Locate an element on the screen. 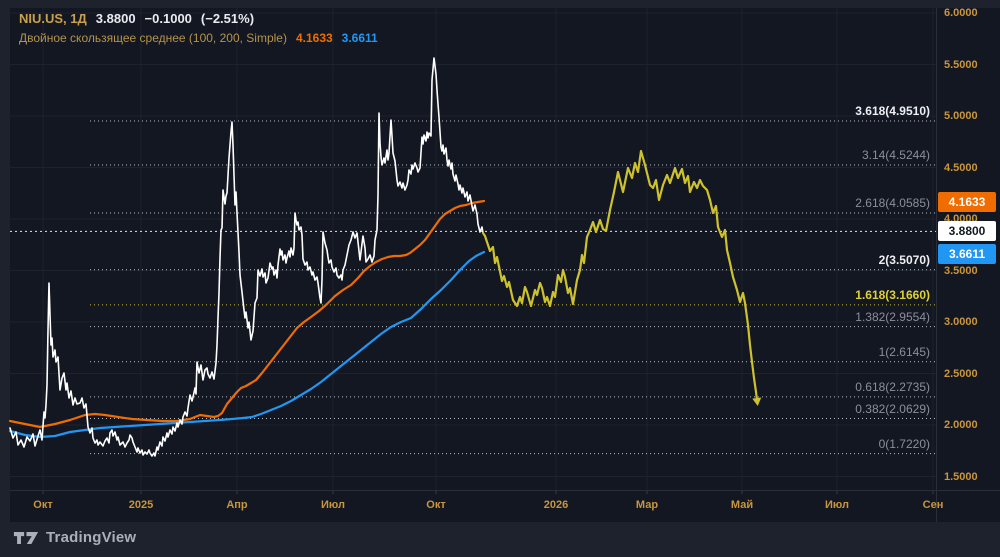 The height and width of the screenshot is (557, 1000). fib-level-label: 2.618(4.0585) is located at coordinates (892, 202).